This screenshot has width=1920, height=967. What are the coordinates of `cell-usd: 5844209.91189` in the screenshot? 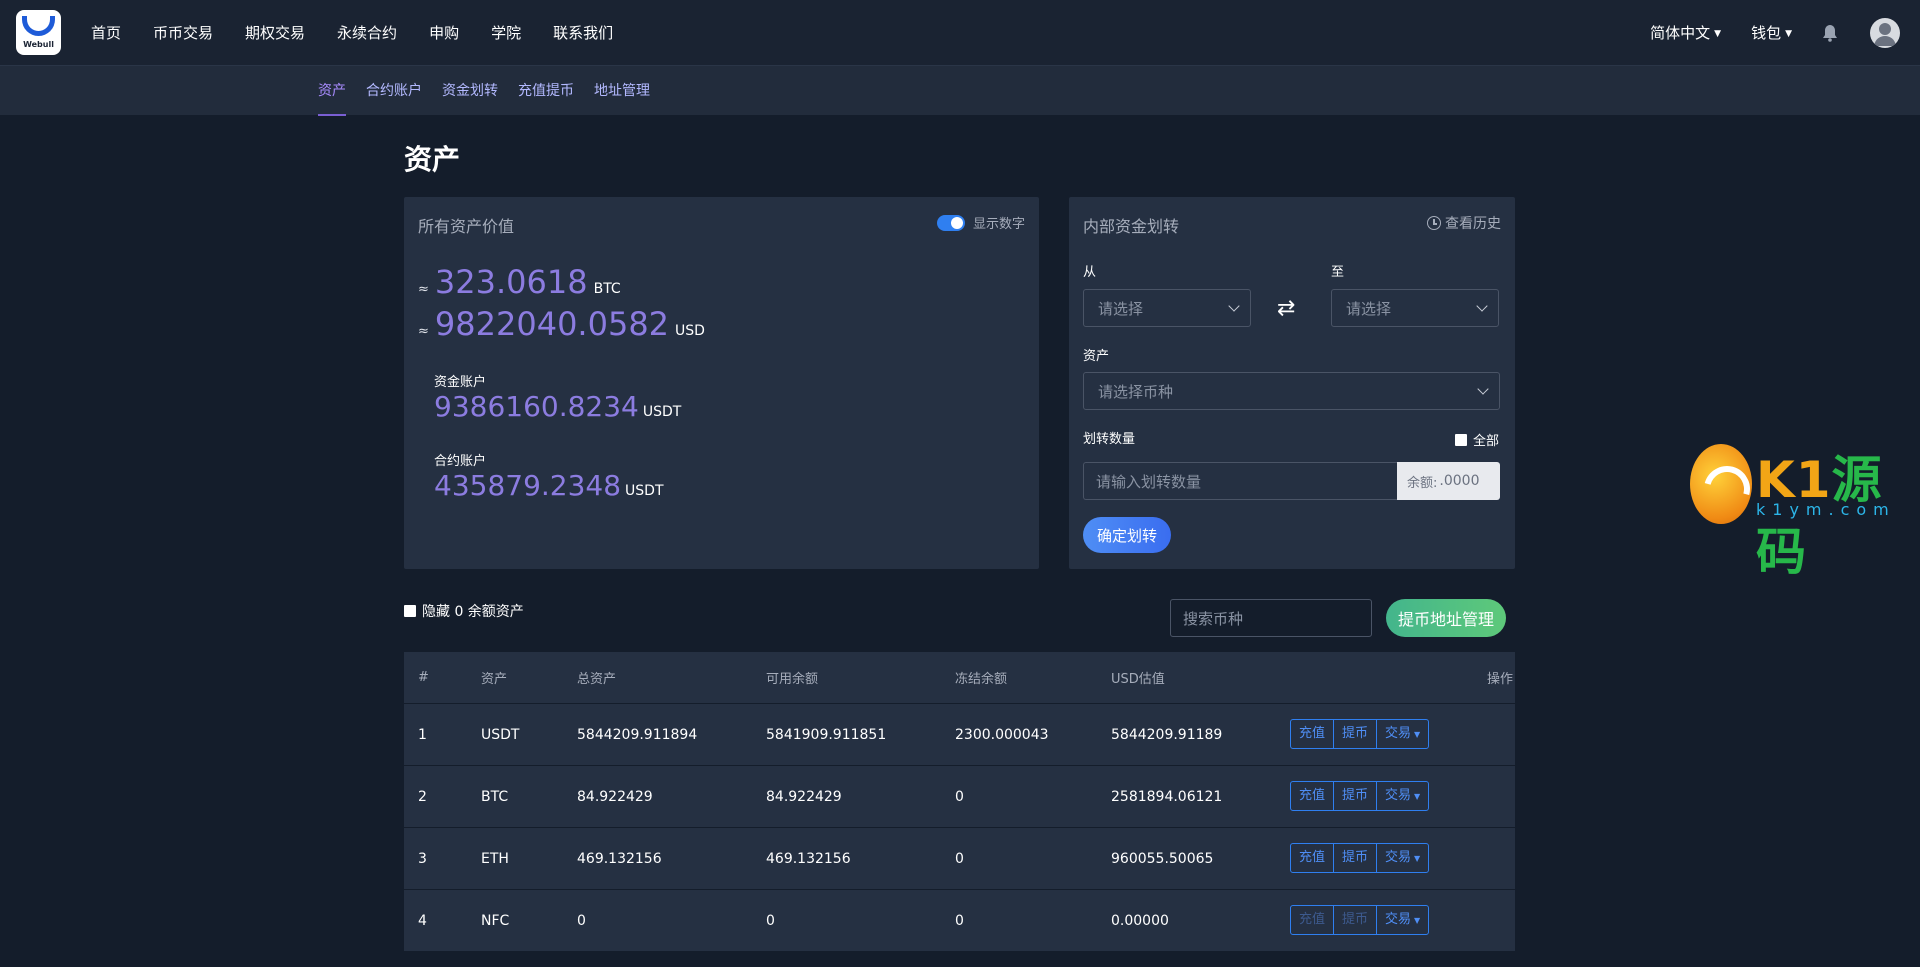 It's located at (1167, 735).